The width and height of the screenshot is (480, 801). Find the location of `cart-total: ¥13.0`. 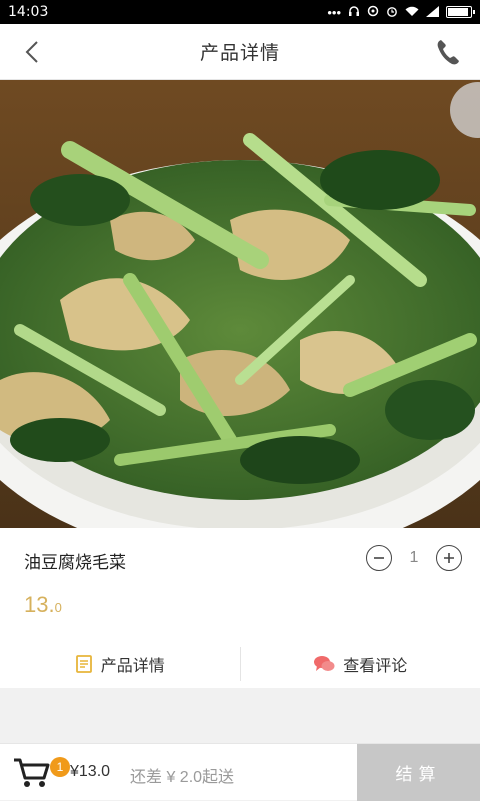

cart-total: ¥13.0 is located at coordinates (90, 772).